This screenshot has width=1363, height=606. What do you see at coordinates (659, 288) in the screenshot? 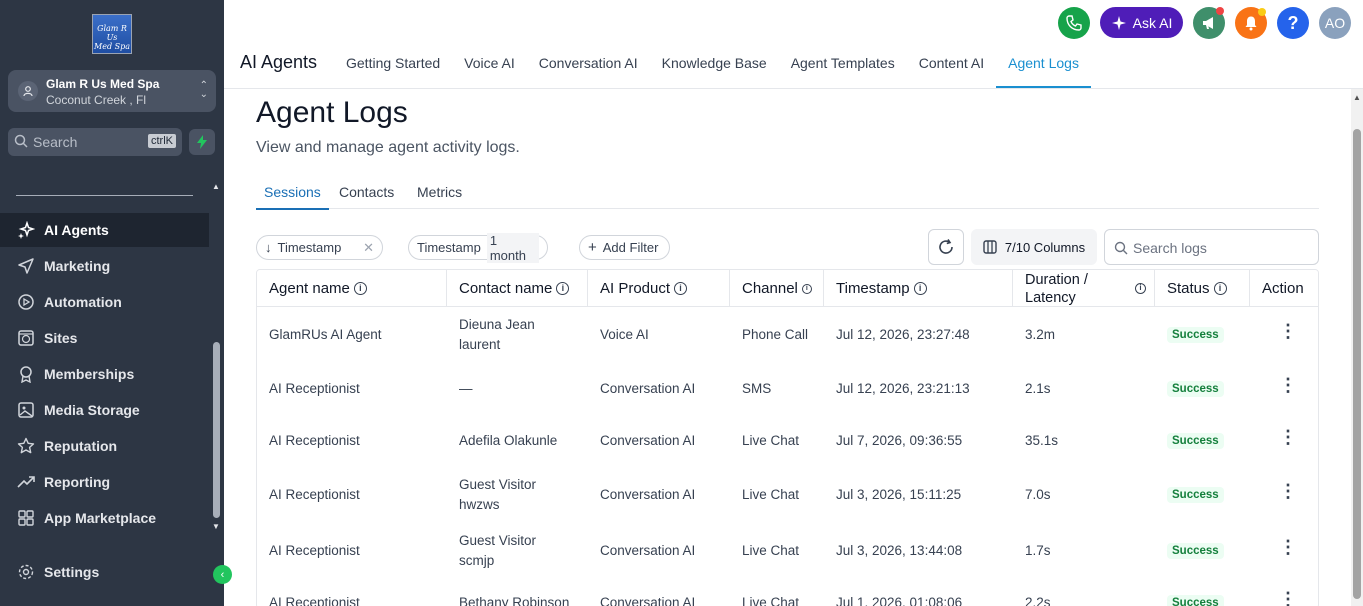
I see `column-header-ai-product: AI Product i` at bounding box center [659, 288].